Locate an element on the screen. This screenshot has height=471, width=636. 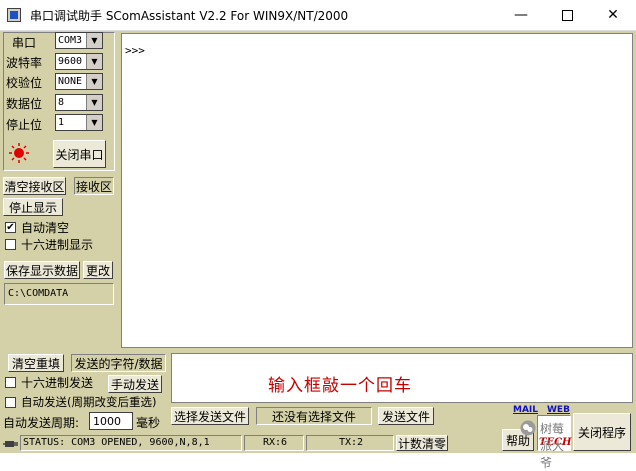
hex-display-label: 十六进制显示 is located at coordinates (57, 245).